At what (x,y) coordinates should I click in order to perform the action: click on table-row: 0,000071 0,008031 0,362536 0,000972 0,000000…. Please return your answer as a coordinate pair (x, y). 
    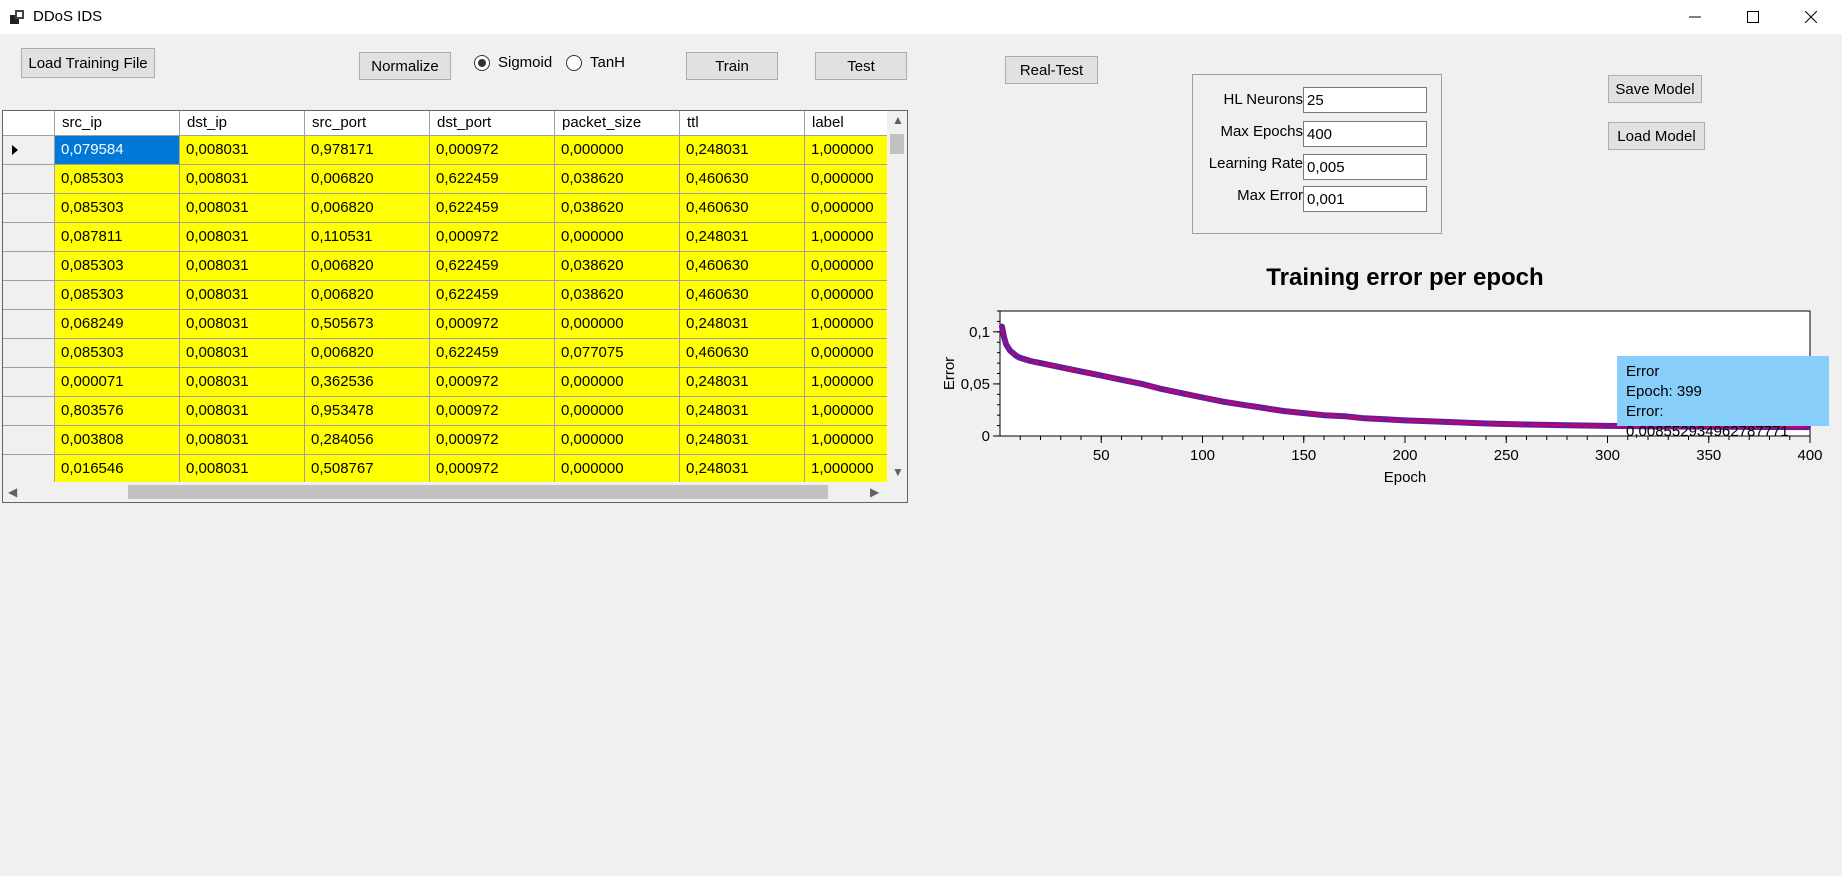
    Looking at the image, I should click on (446, 382).